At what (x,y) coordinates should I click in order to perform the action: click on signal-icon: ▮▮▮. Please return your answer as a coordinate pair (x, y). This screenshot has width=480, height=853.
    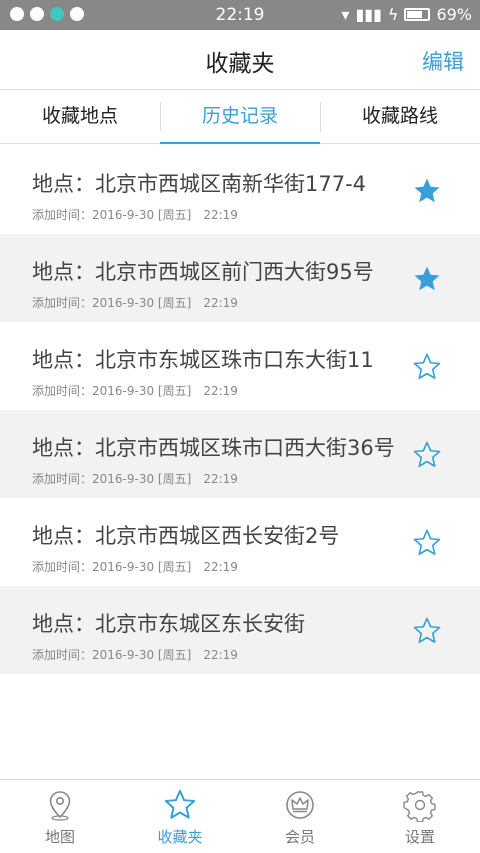
    Looking at the image, I should click on (368, 14).